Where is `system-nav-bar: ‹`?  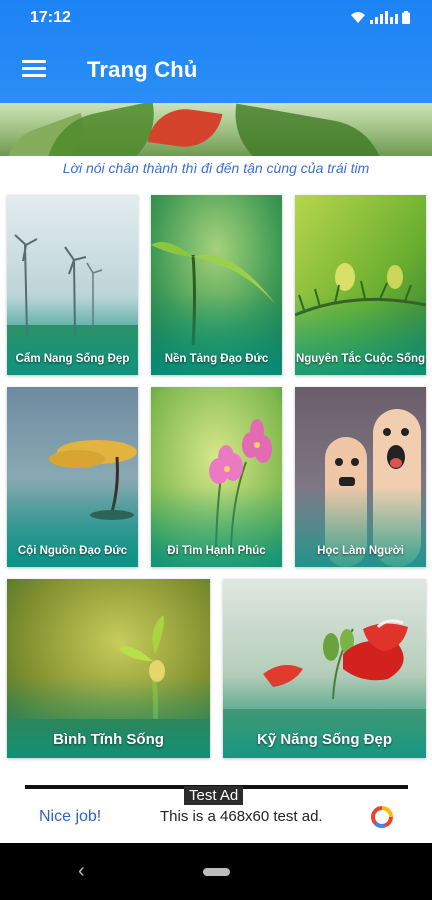 system-nav-bar: ‹ is located at coordinates (216, 871).